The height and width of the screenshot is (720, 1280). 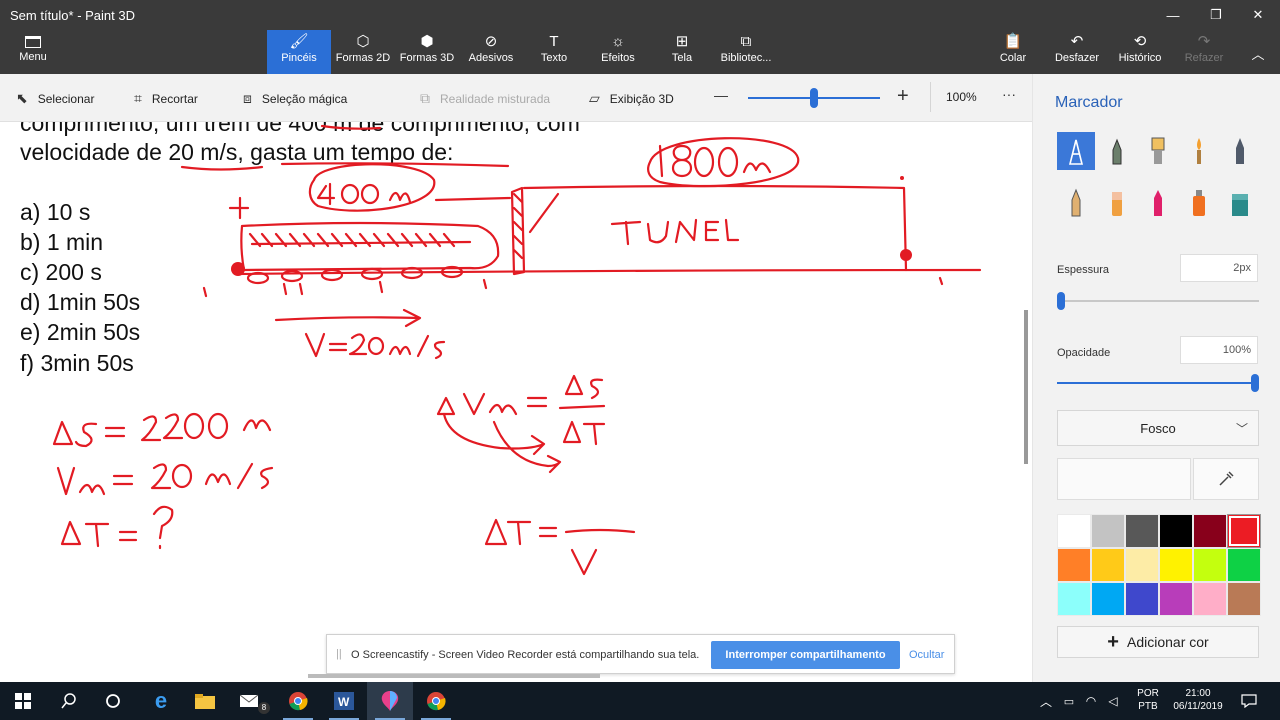 What do you see at coordinates (1061, 301) in the screenshot?
I see `thickness-slider-thumb` at bounding box center [1061, 301].